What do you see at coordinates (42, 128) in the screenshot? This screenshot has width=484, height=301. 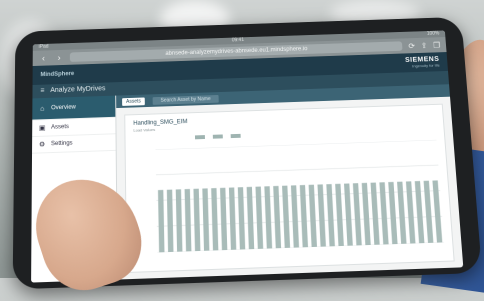 I see `asset-icon: ▣` at bounding box center [42, 128].